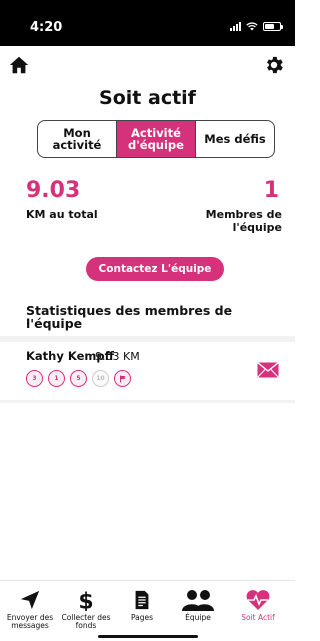 This screenshot has width=320, height=641. I want to click on tab-mon-activite: Mon activité, so click(77, 139).